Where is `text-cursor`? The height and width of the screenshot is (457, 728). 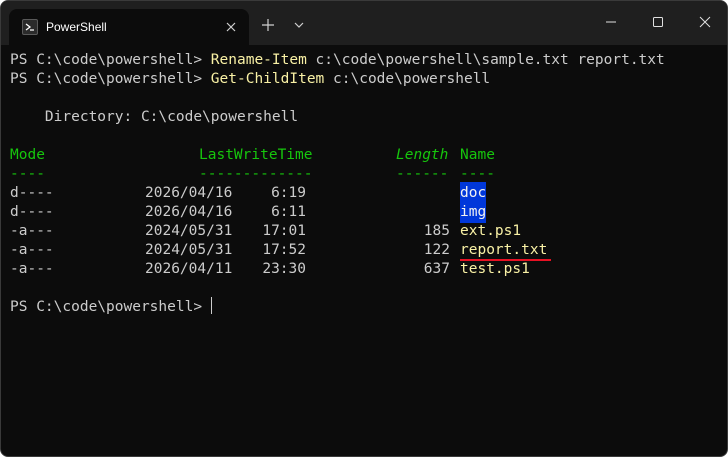 text-cursor is located at coordinates (211, 305).